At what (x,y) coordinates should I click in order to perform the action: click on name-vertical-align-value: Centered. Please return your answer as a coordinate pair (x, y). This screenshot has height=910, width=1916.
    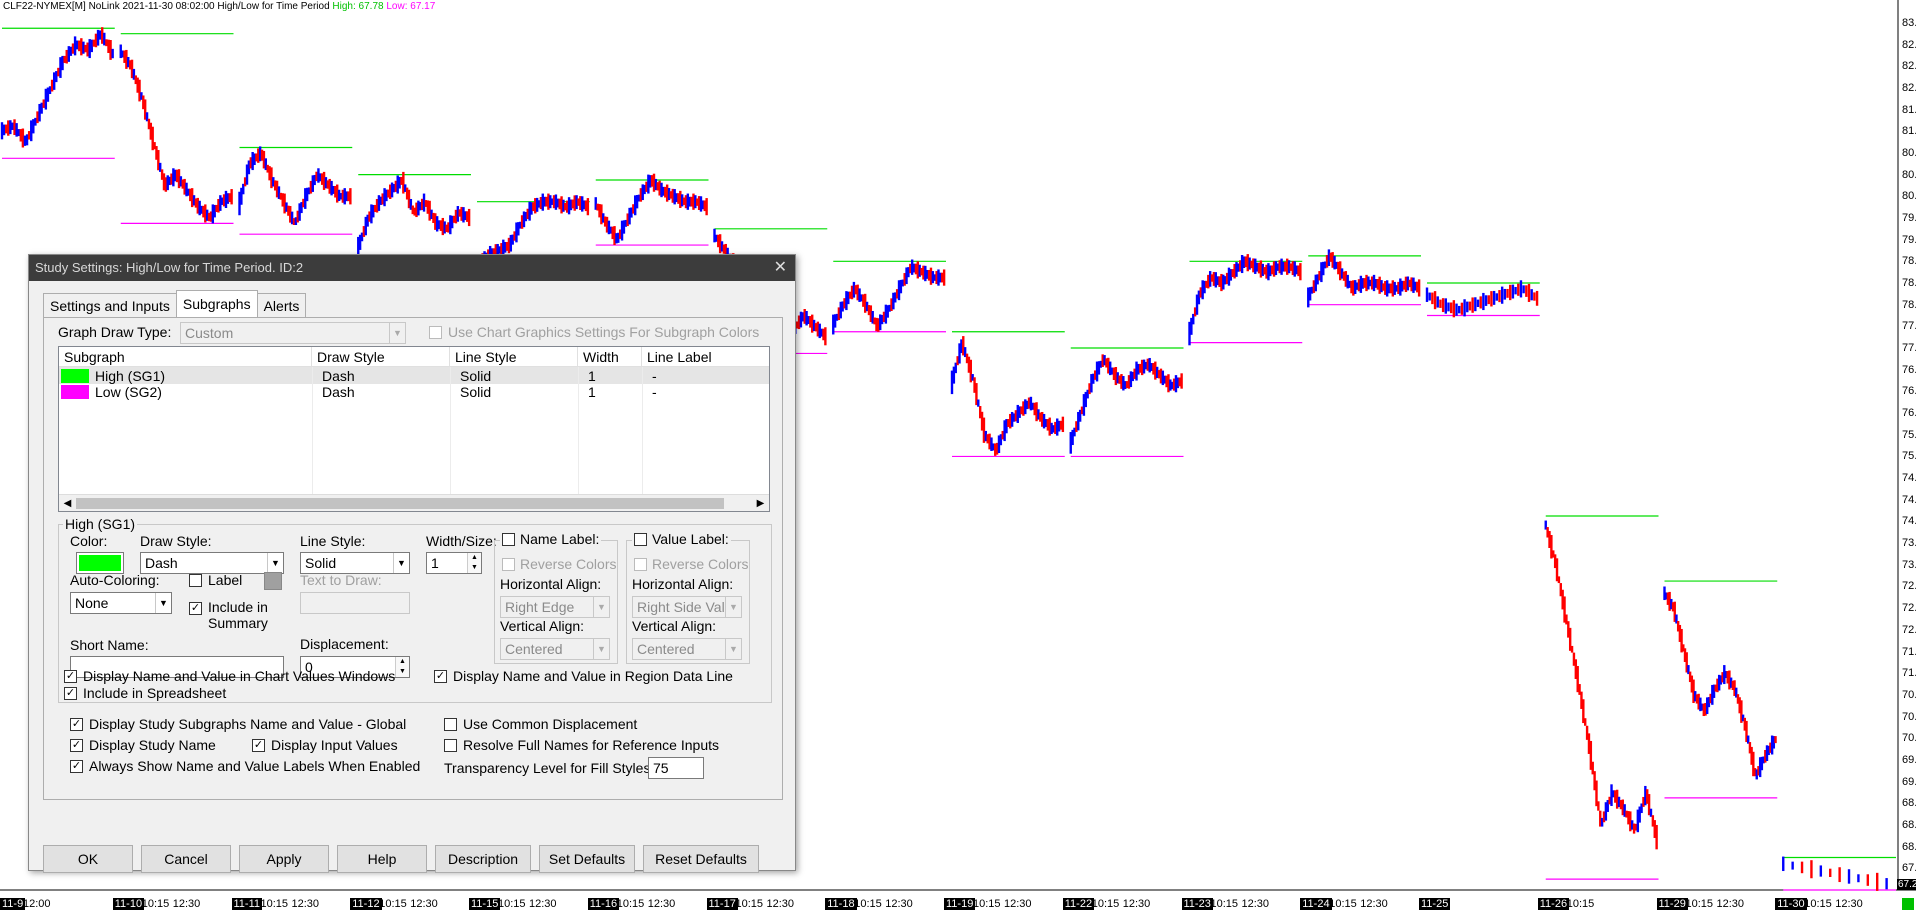
    Looking at the image, I should click on (534, 649).